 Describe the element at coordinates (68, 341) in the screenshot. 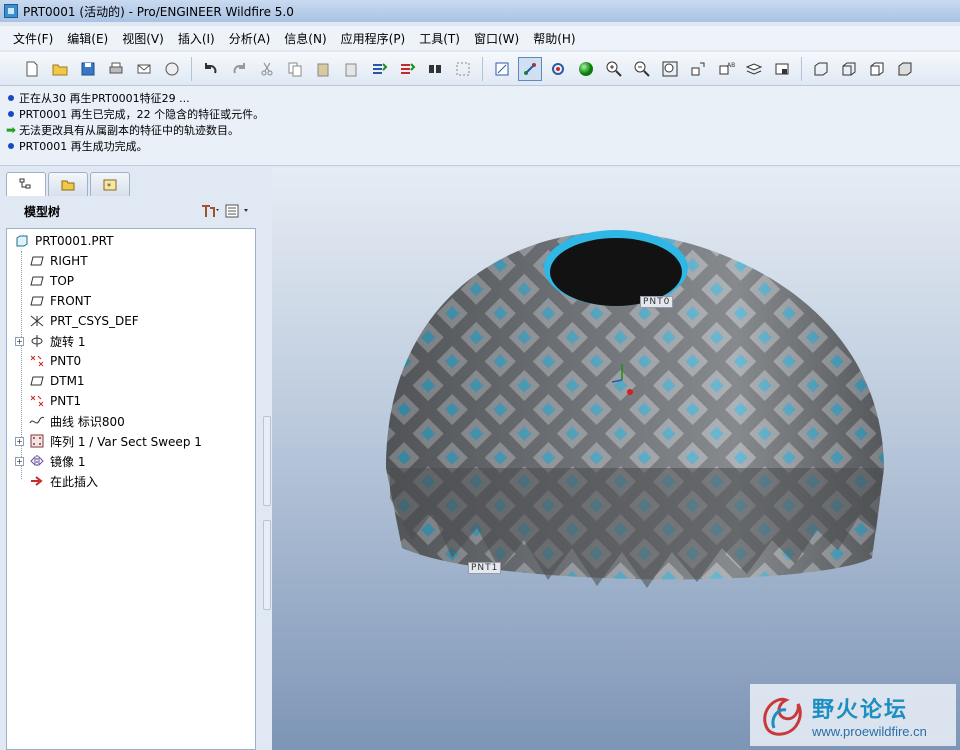

I see `tree-node-label: 旋转 1` at that location.